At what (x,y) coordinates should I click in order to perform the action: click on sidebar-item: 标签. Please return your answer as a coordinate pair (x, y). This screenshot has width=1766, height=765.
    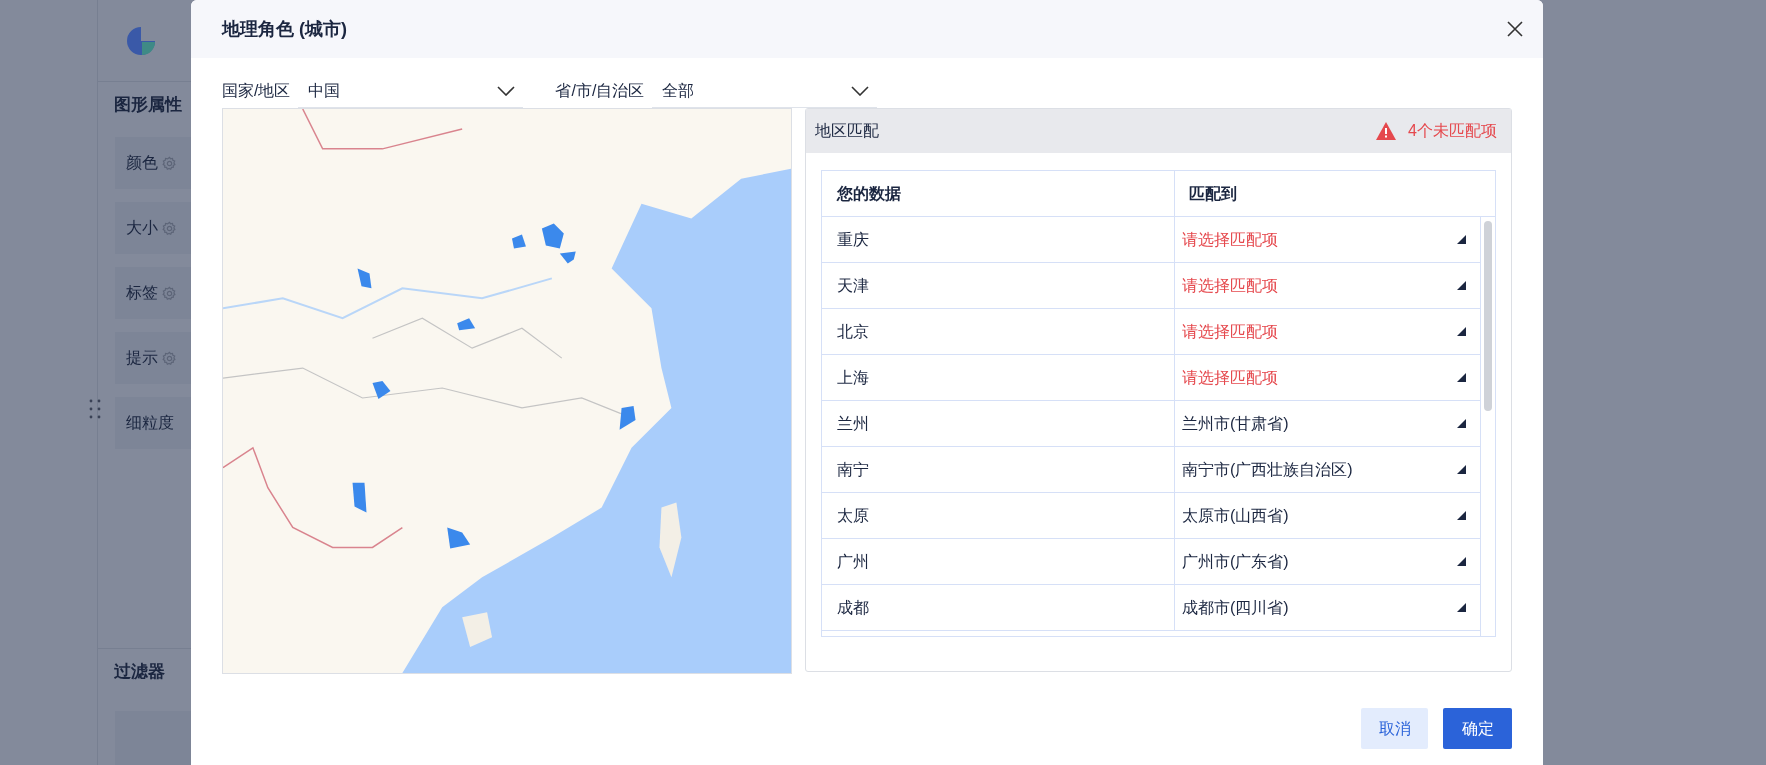
    Looking at the image, I should click on (153, 293).